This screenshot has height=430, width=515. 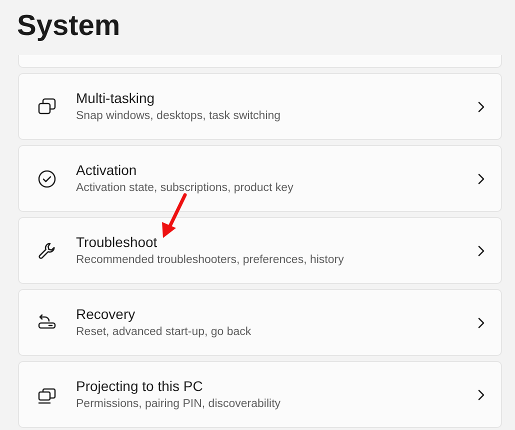 I want to click on card-description: Activation state, subscriptions, product key, so click(x=185, y=188).